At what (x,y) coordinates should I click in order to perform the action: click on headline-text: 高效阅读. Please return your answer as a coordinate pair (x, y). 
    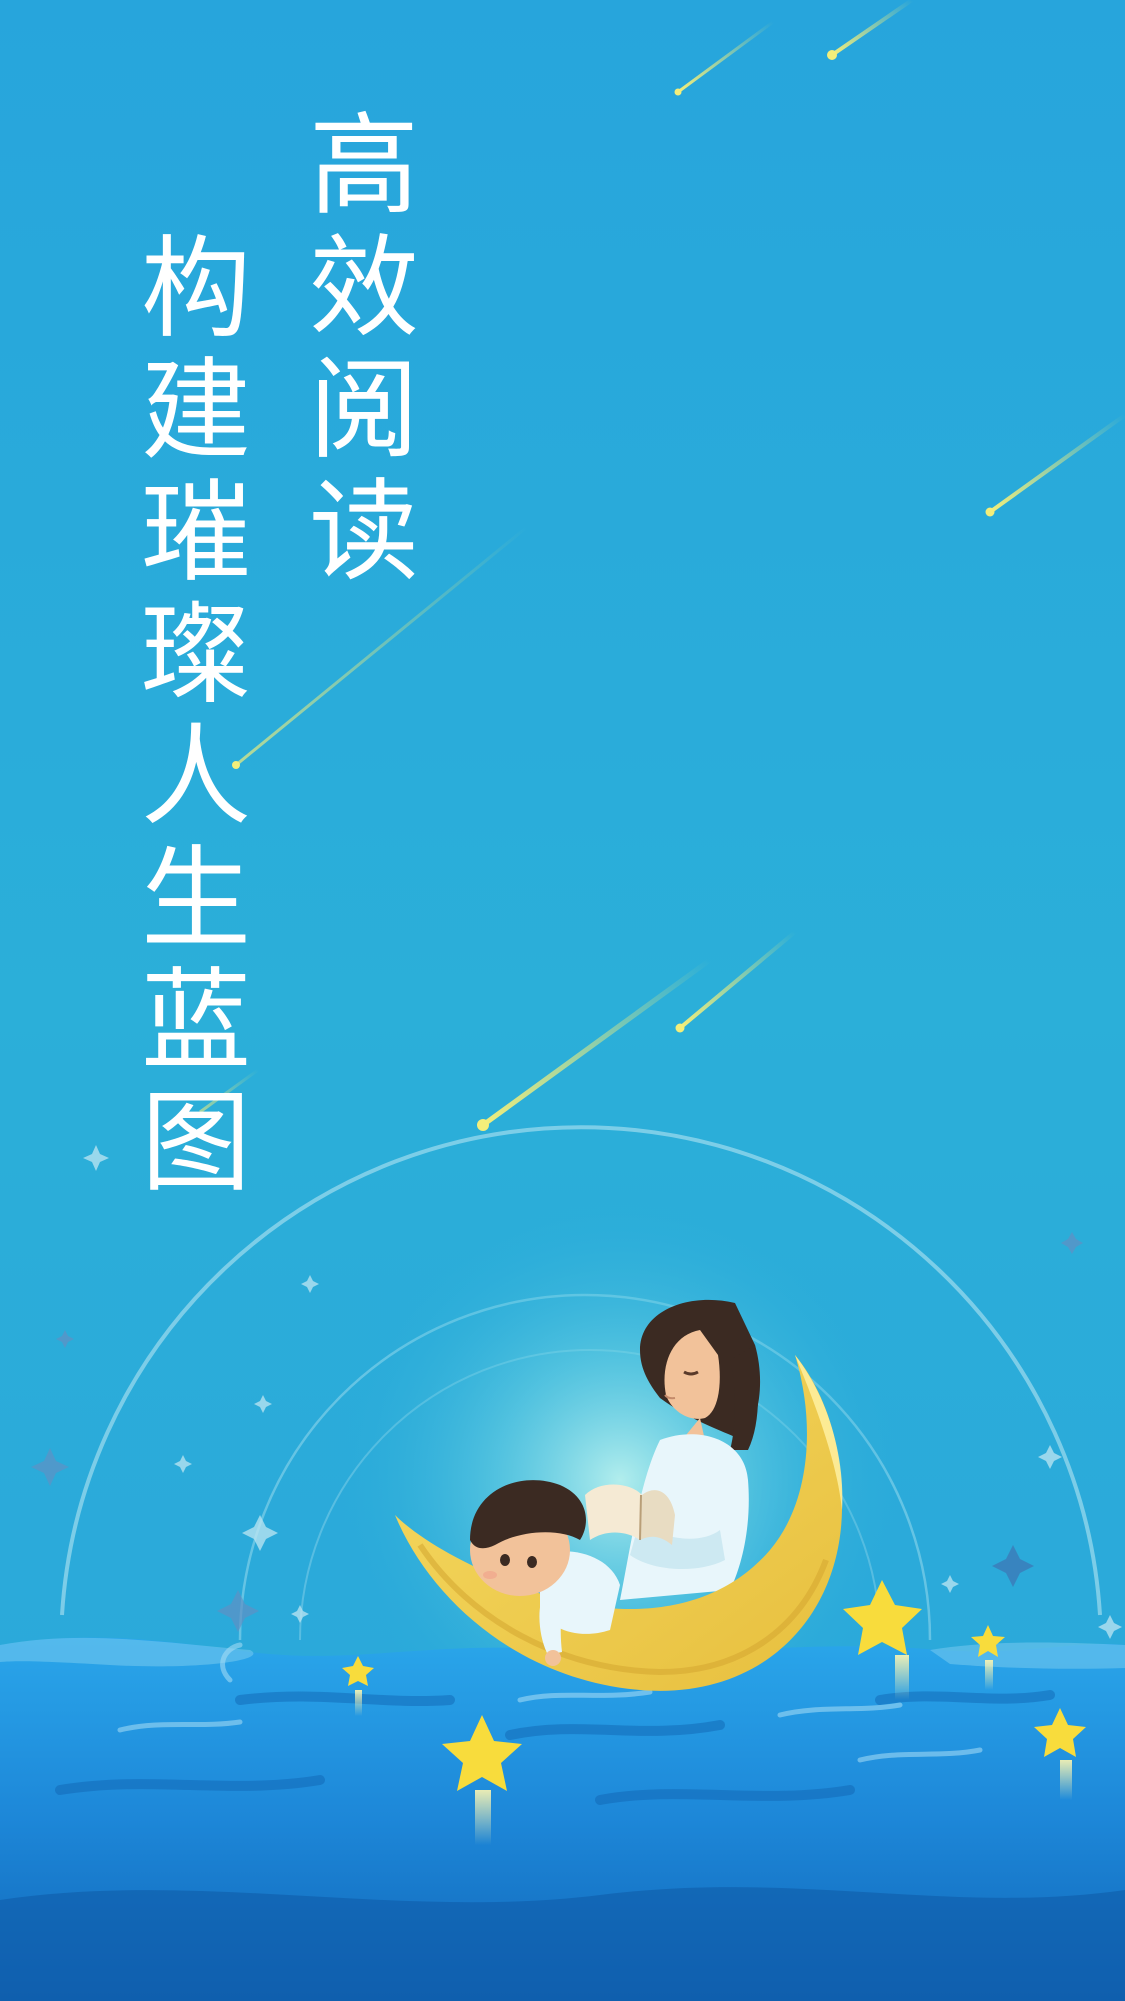
    Looking at the image, I should click on (364, 349).